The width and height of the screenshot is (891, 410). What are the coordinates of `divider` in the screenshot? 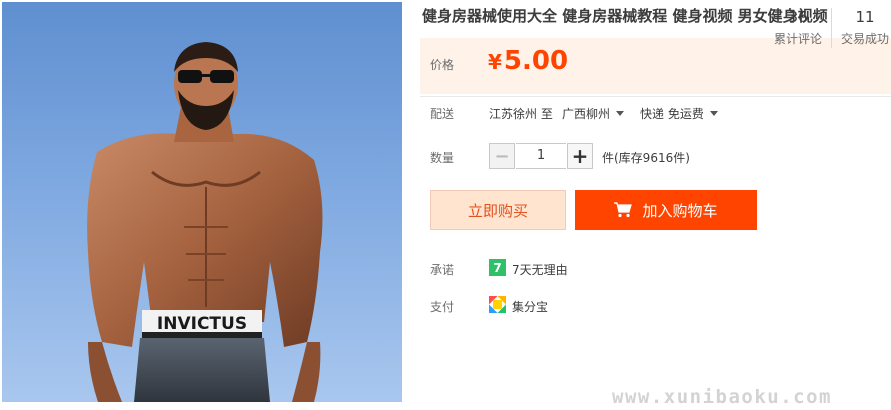 It's located at (655, 96).